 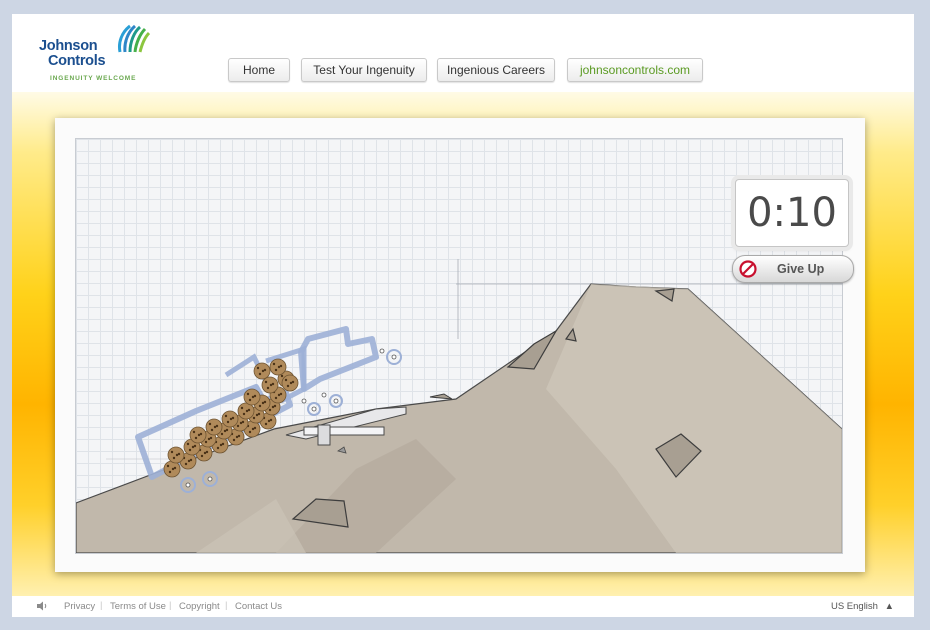 I want to click on countdown-timer: 0:10, so click(x=792, y=213).